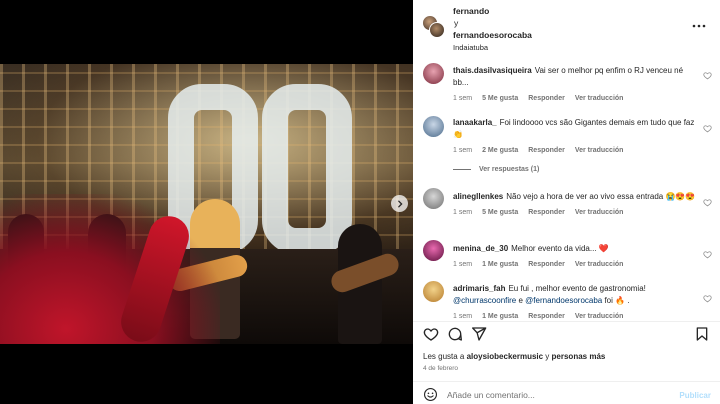  I want to click on emoji-button, so click(430, 394).